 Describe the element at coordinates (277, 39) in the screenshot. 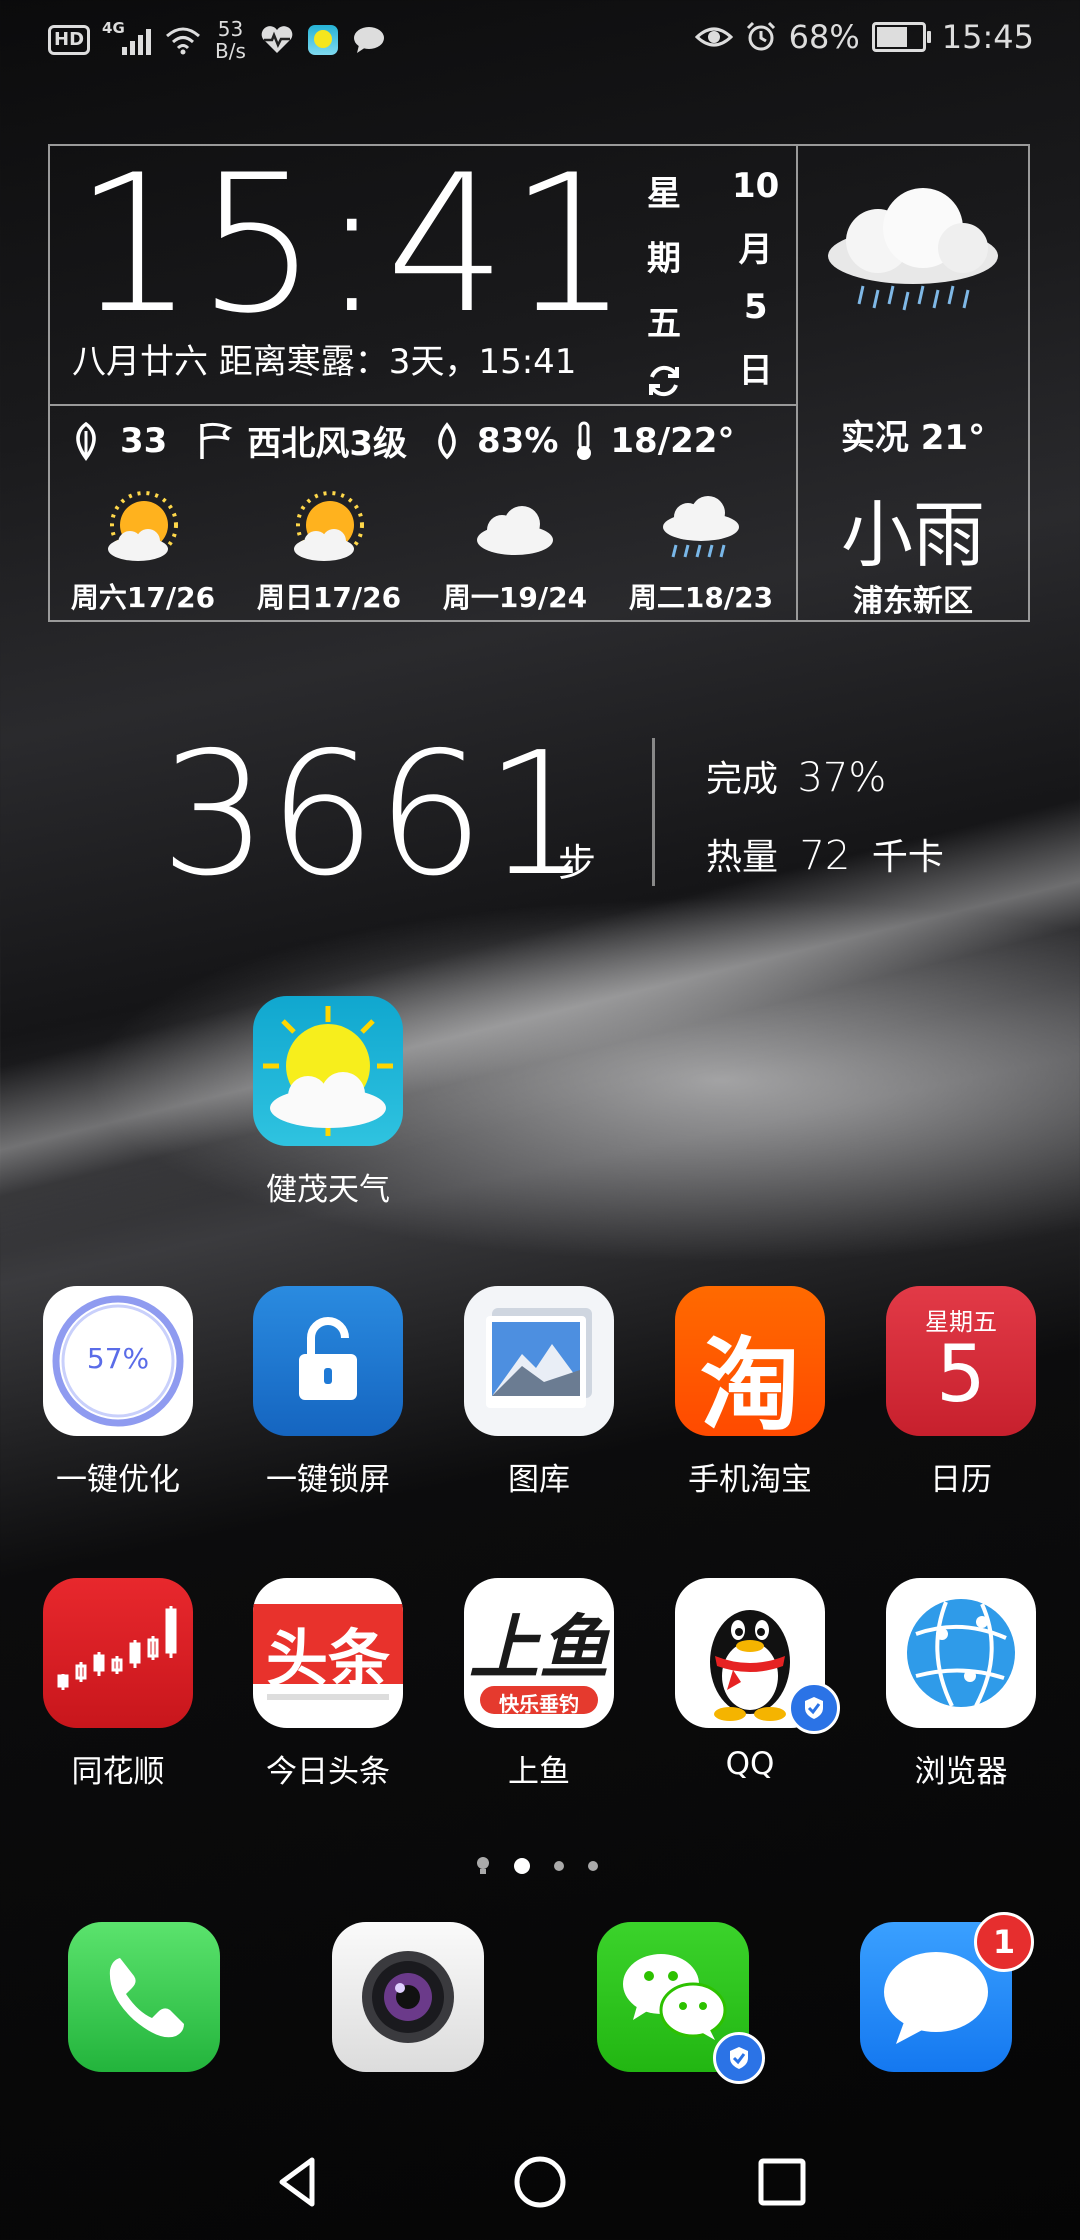

I see `health-icon` at that location.